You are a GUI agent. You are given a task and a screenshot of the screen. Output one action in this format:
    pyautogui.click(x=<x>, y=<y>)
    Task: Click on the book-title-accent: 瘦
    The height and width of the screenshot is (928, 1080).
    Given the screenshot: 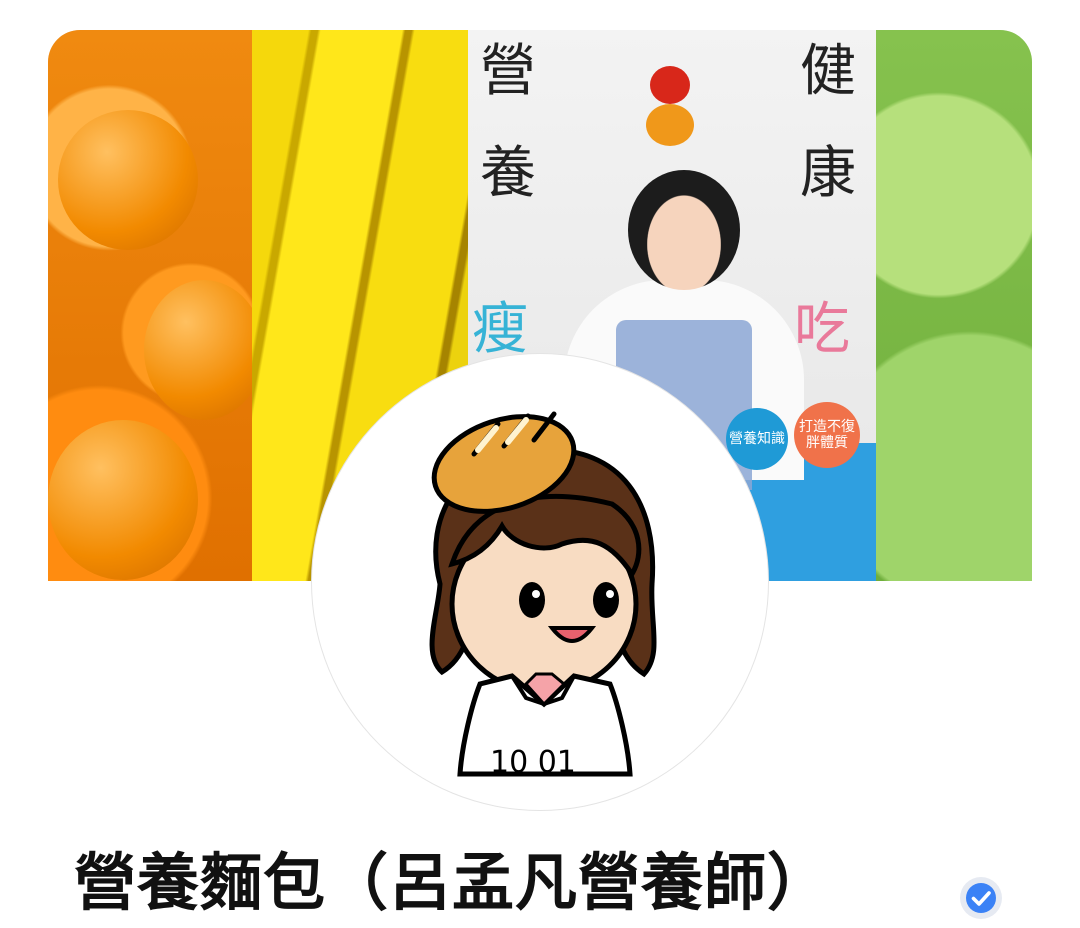 What is the action you would take?
    pyautogui.click(x=500, y=329)
    